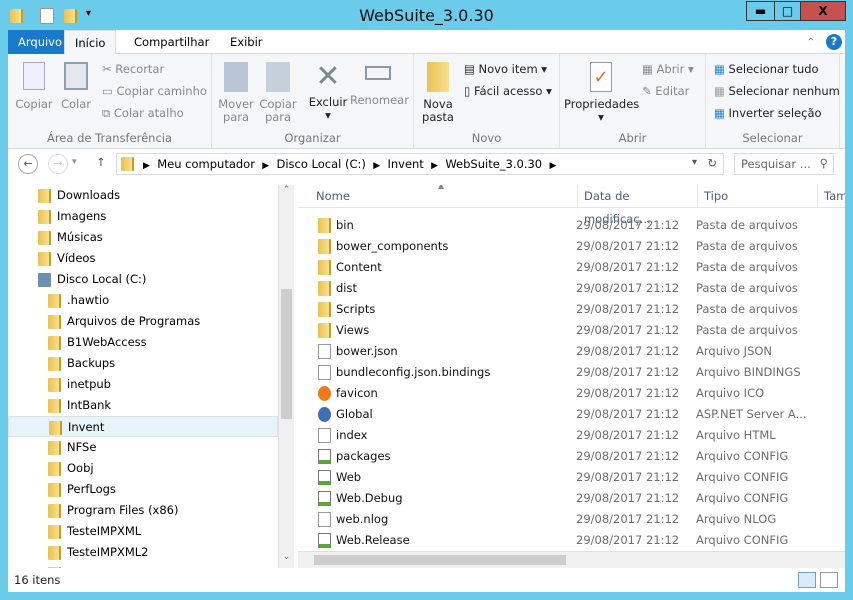 The image size is (853, 600). What do you see at coordinates (321, 164) in the screenshot?
I see `breadcrumb-item: Disco Local (C:)` at bounding box center [321, 164].